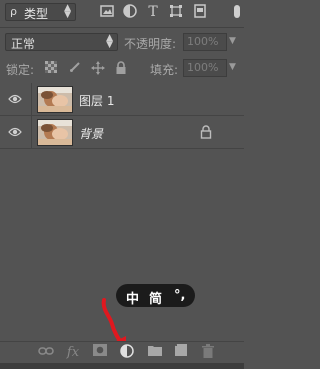 Image resolution: width=320 pixels, height=369 pixels. Describe the element at coordinates (176, 12) in the screenshot. I see `shape-filter-icon` at that location.